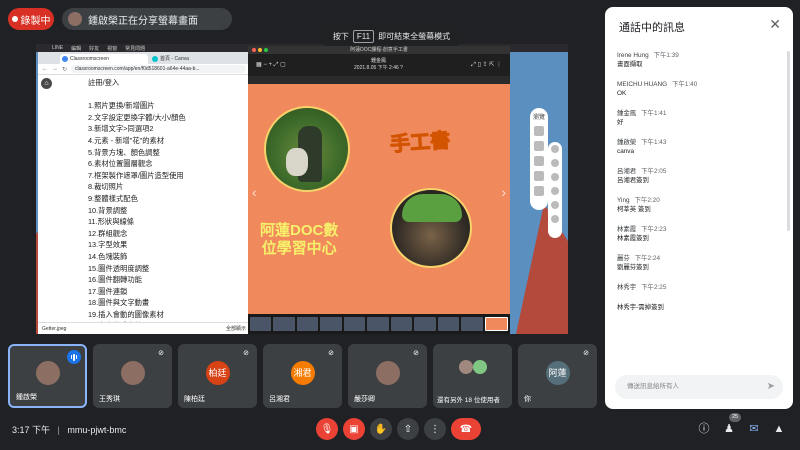 The height and width of the screenshot is (450, 800). I want to click on chat-text: 柯莘英 簽到, so click(634, 209).